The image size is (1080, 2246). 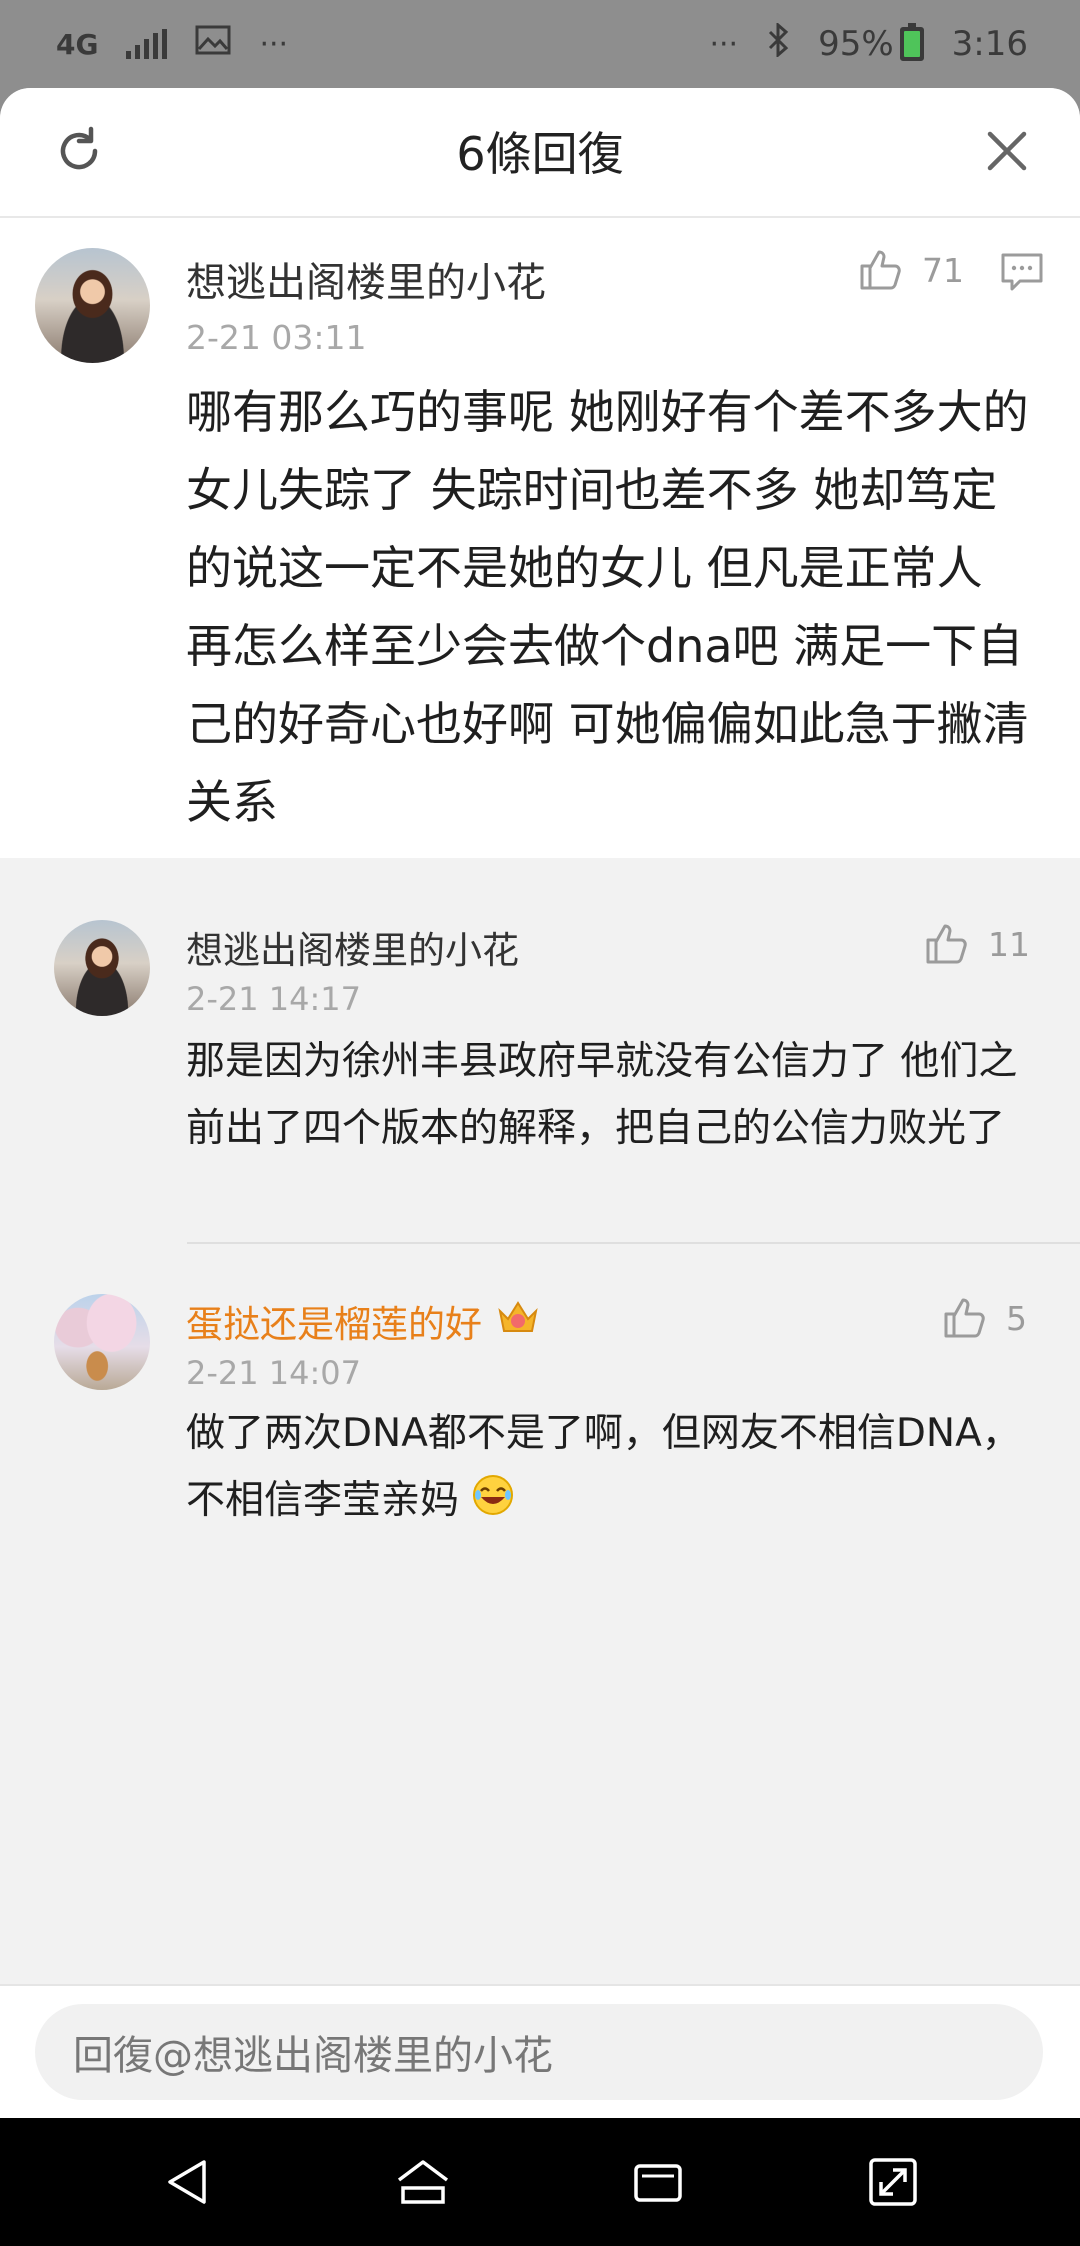 What do you see at coordinates (172, 44) in the screenshot?
I see `status-left: 4G ···` at bounding box center [172, 44].